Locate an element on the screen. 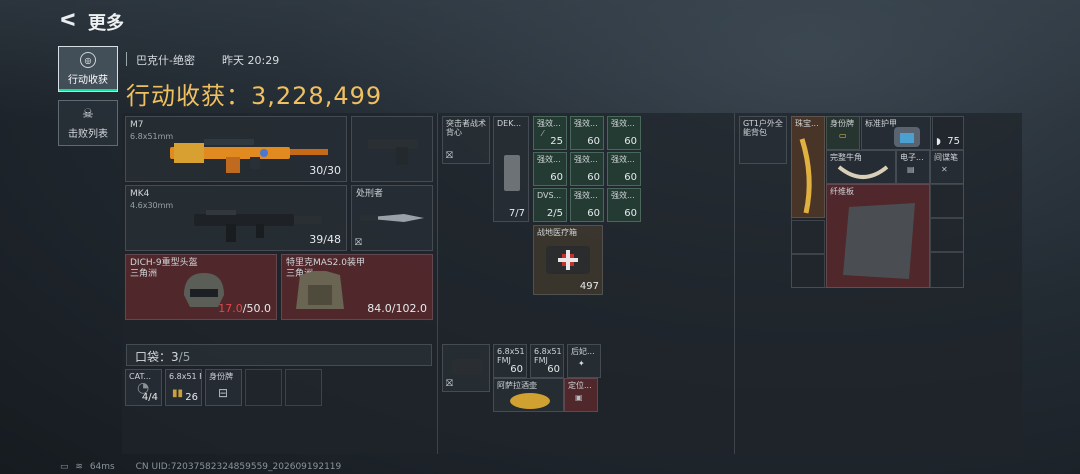  item-count: 25 is located at coordinates (556, 141).